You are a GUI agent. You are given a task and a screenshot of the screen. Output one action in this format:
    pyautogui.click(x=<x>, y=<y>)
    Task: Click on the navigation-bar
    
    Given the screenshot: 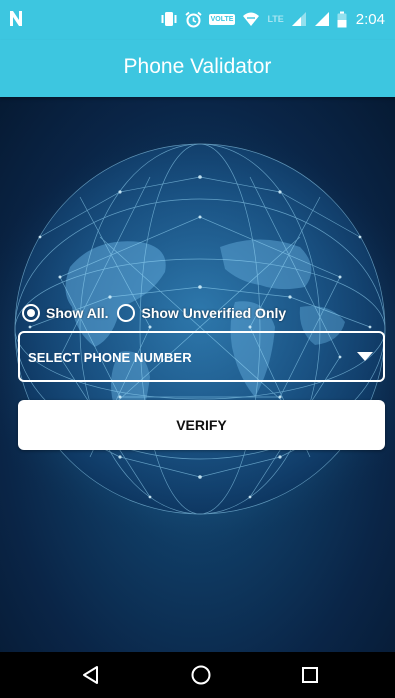 What is the action you would take?
    pyautogui.click(x=197, y=675)
    